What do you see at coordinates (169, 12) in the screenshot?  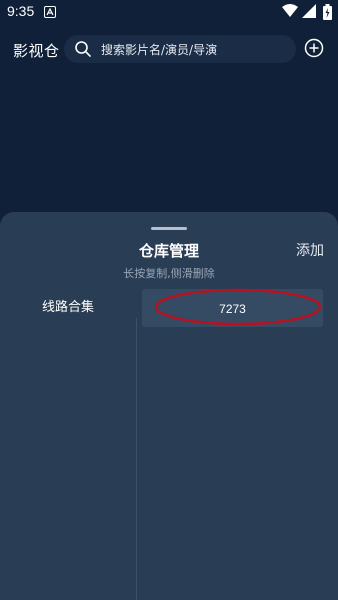 I see `status-bar: 9:35` at bounding box center [169, 12].